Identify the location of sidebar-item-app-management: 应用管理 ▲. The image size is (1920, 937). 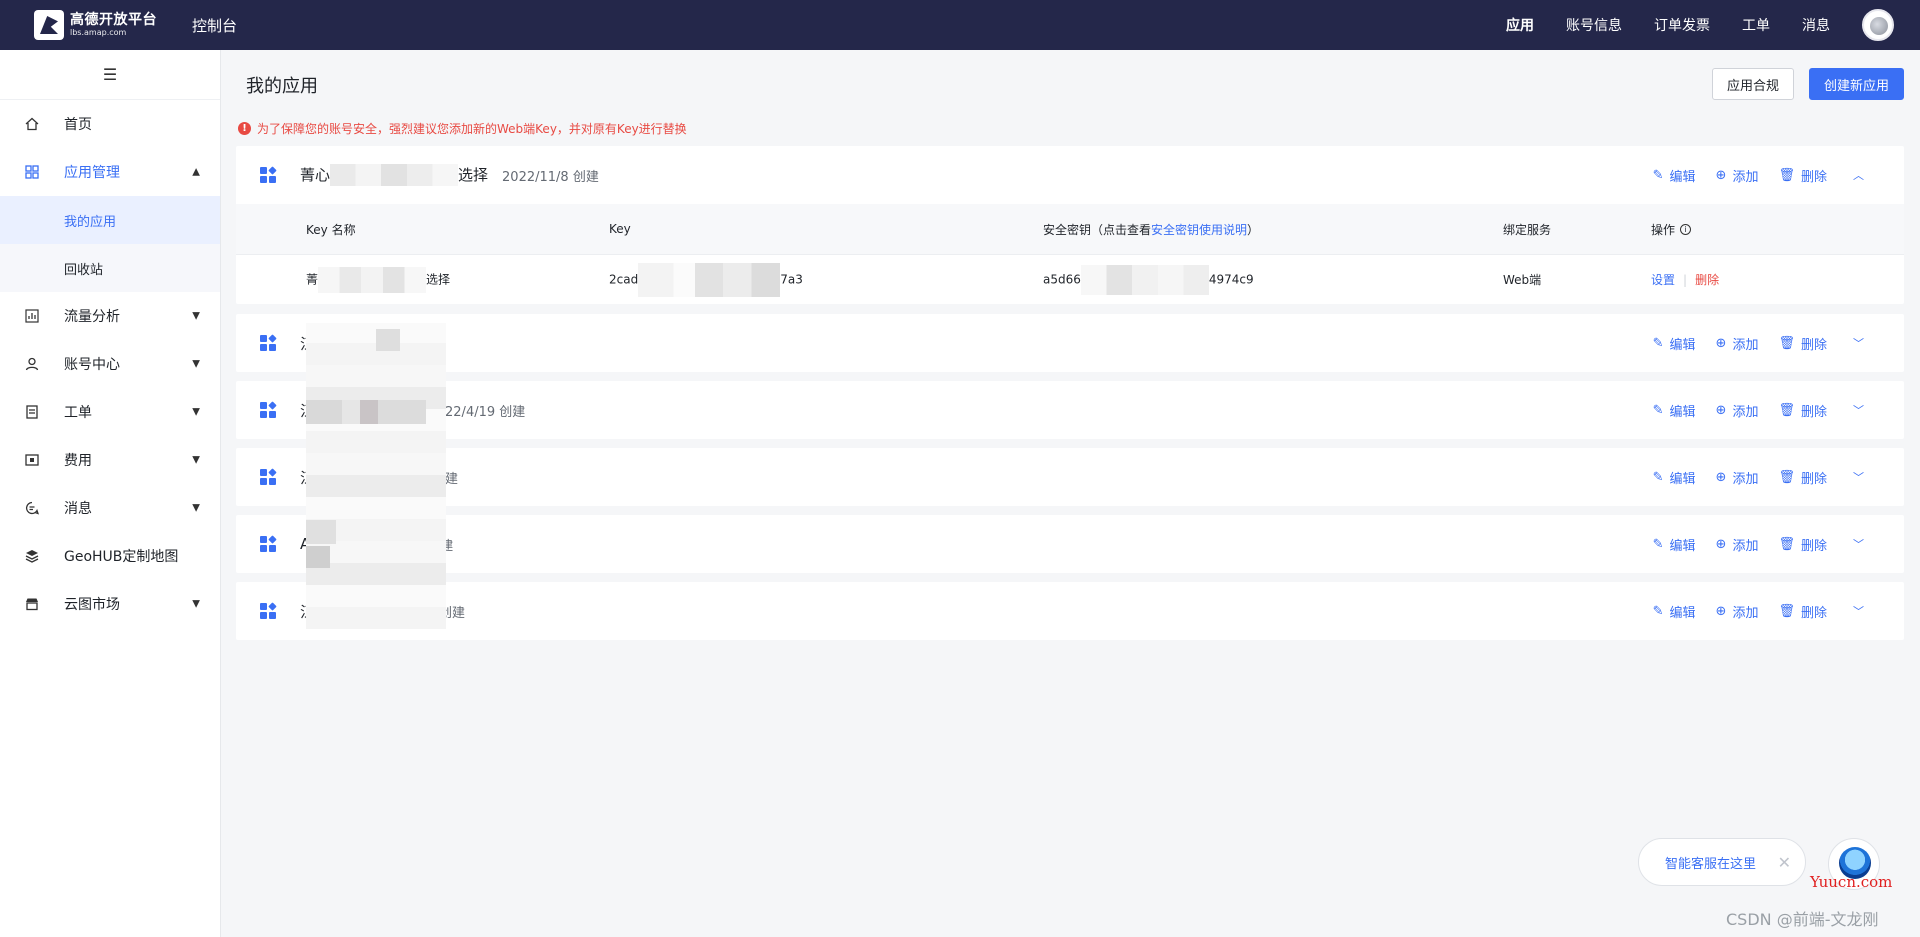
(110, 172).